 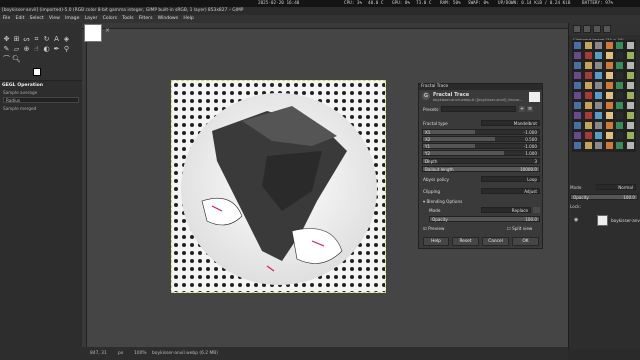 I want to click on smudge-tool-icon: ☝, so click(x=36, y=49).